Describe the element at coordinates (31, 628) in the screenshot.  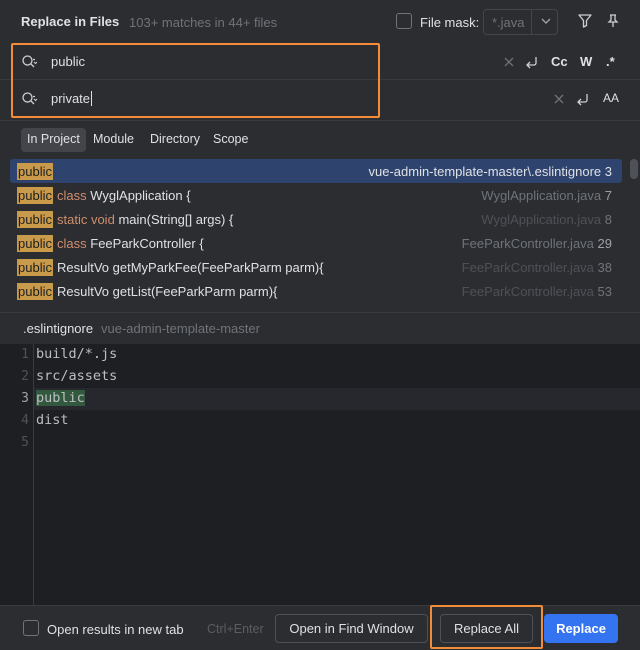
I see `open-new-tab-checkbox` at that location.